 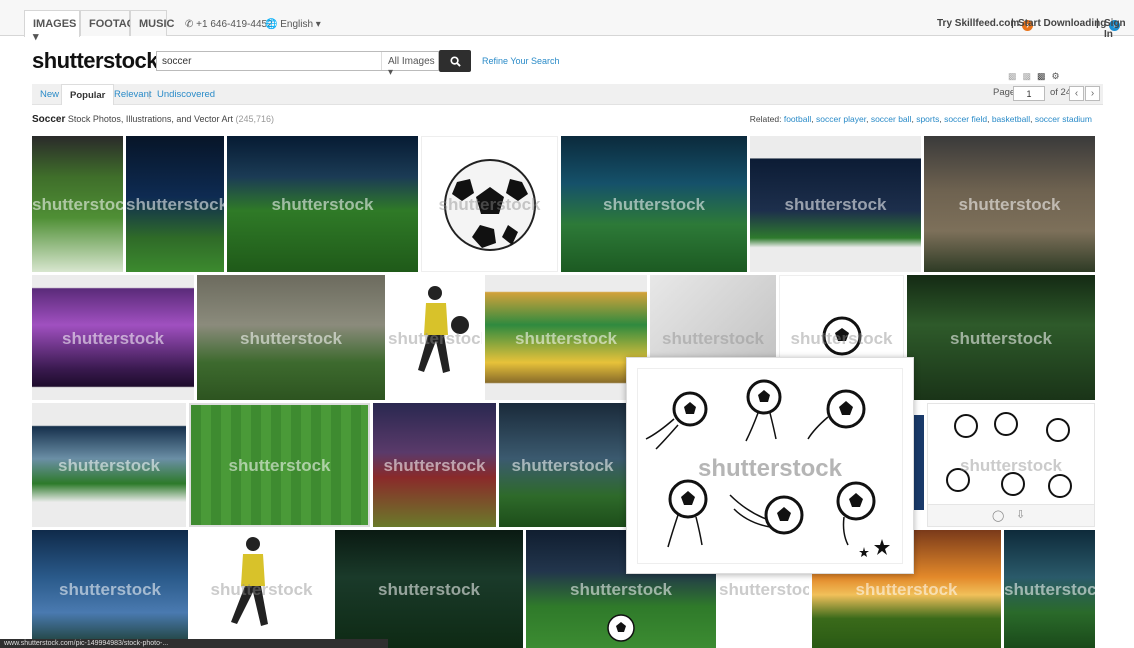 I want to click on image-preview-popup: shutterstock, so click(x=770, y=465).